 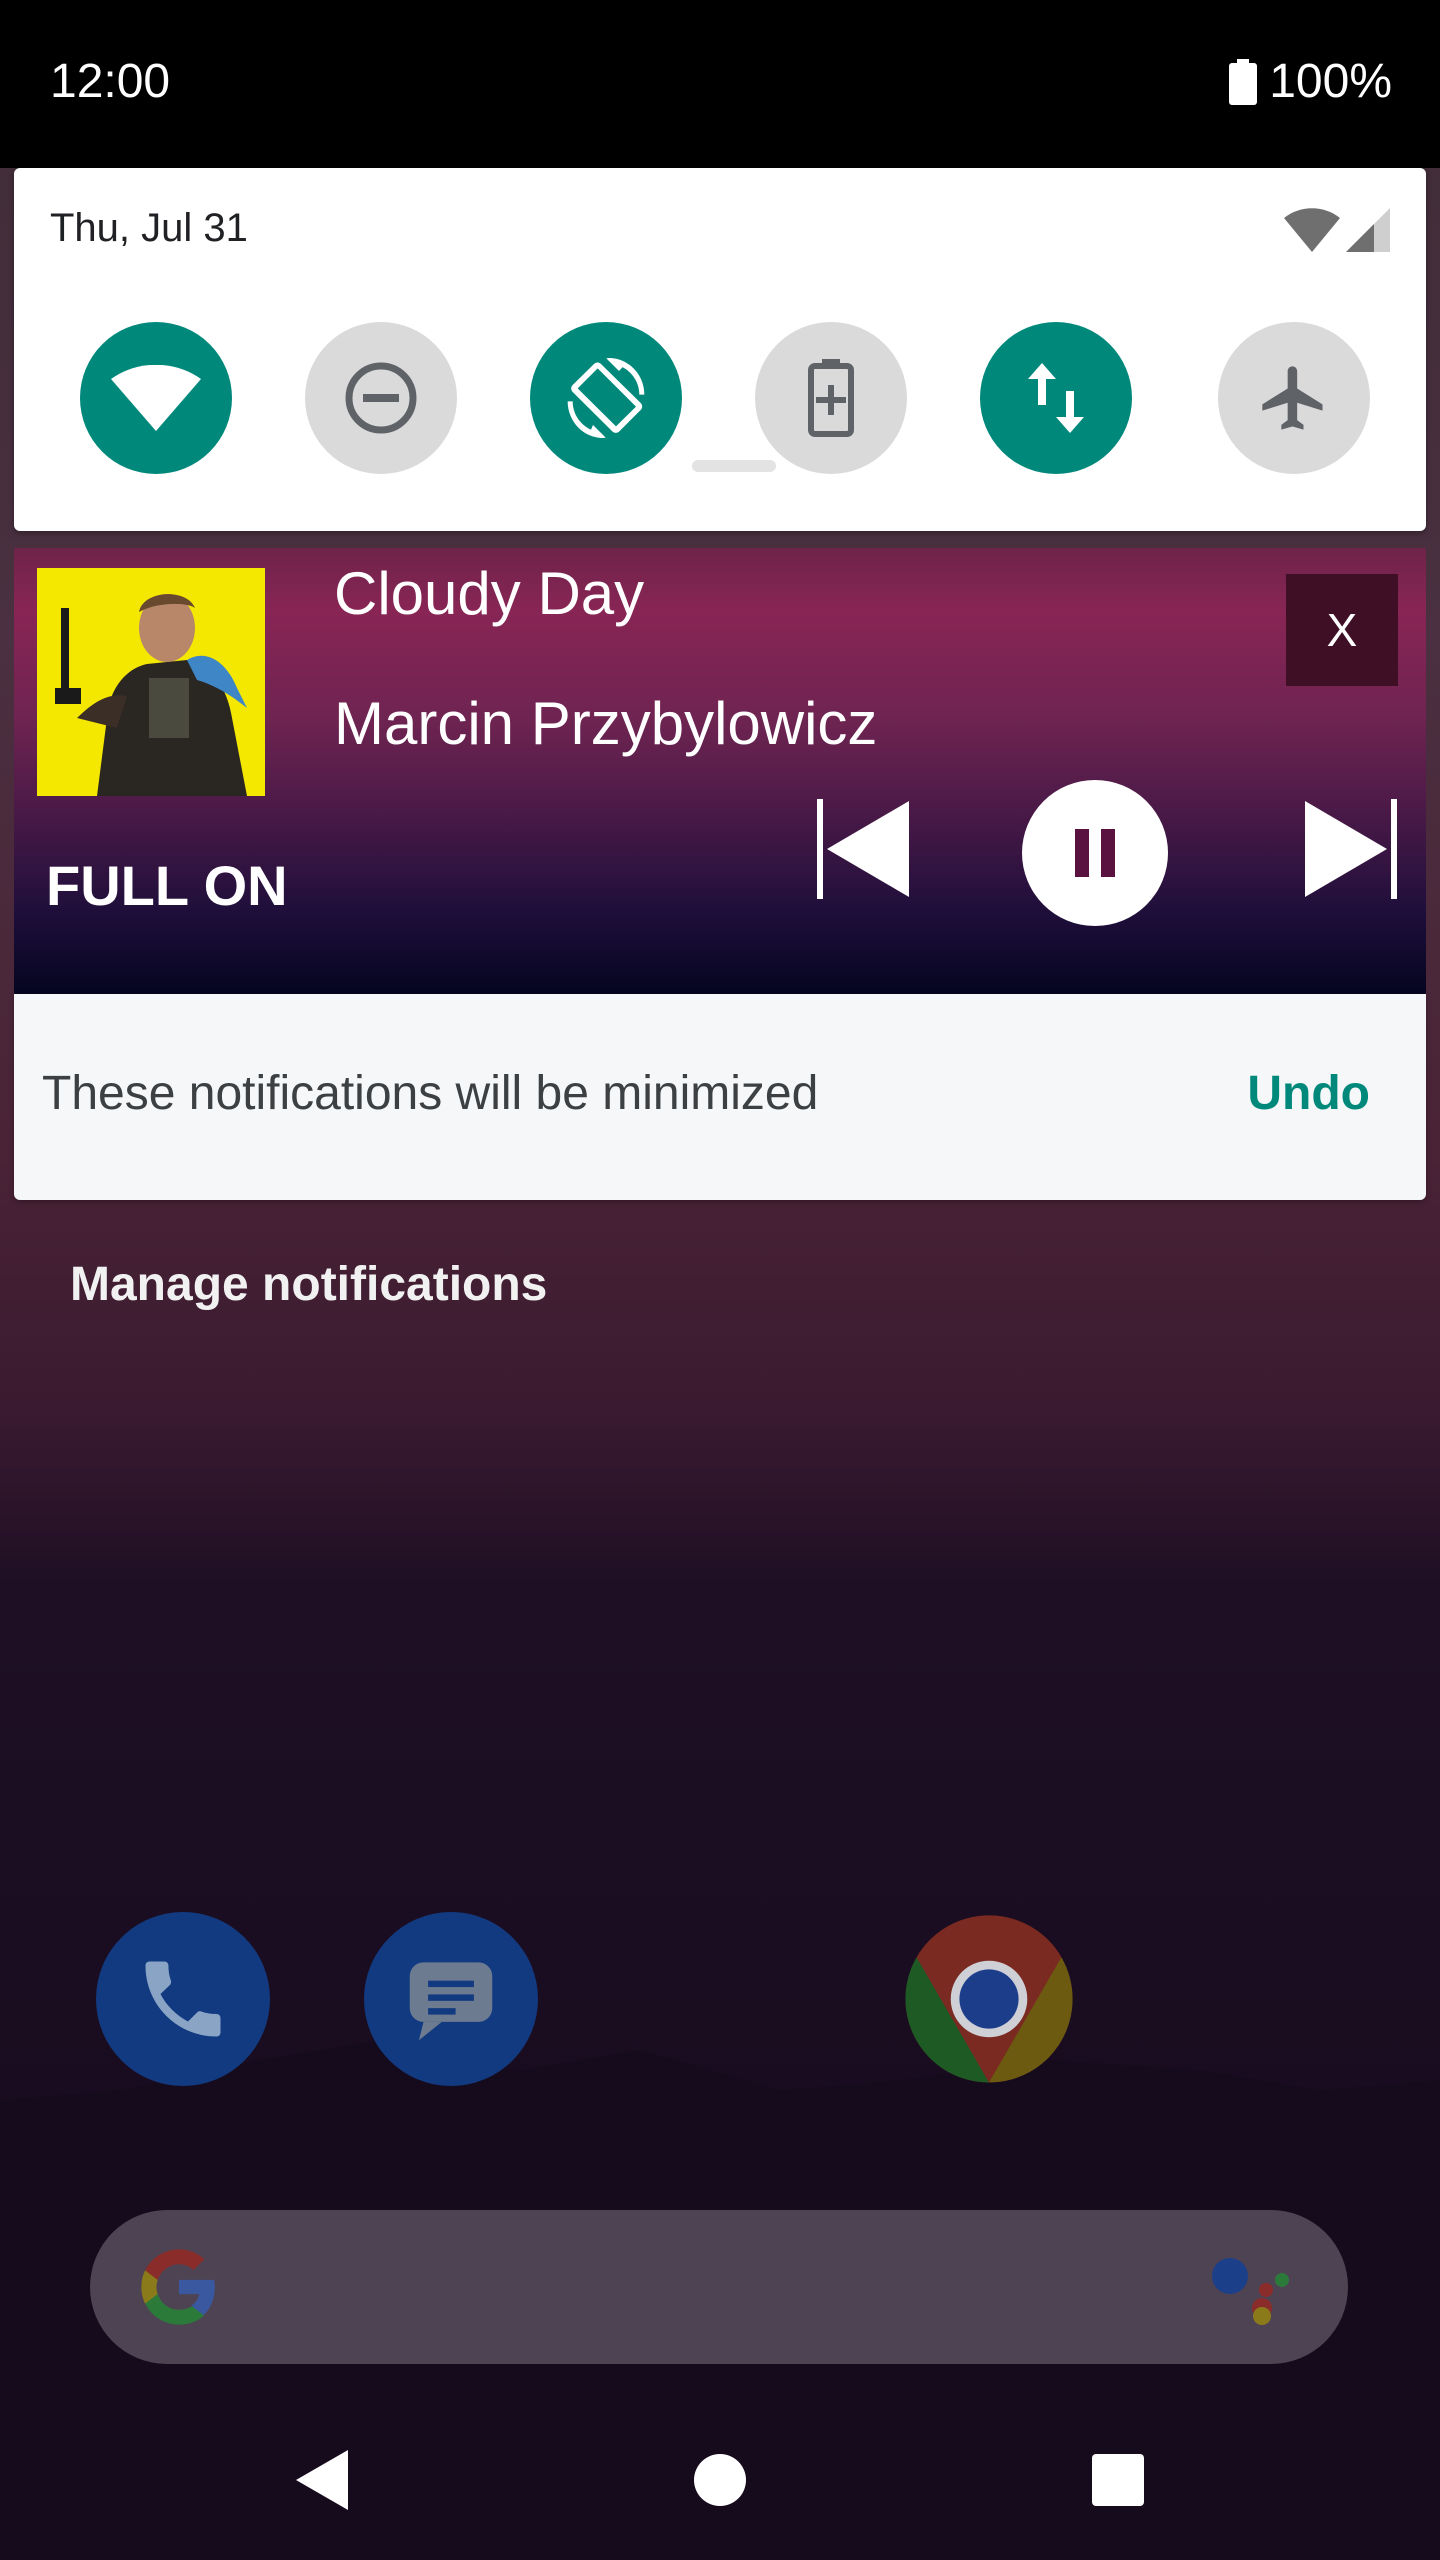 I want to click on album-art, so click(x=151, y=682).